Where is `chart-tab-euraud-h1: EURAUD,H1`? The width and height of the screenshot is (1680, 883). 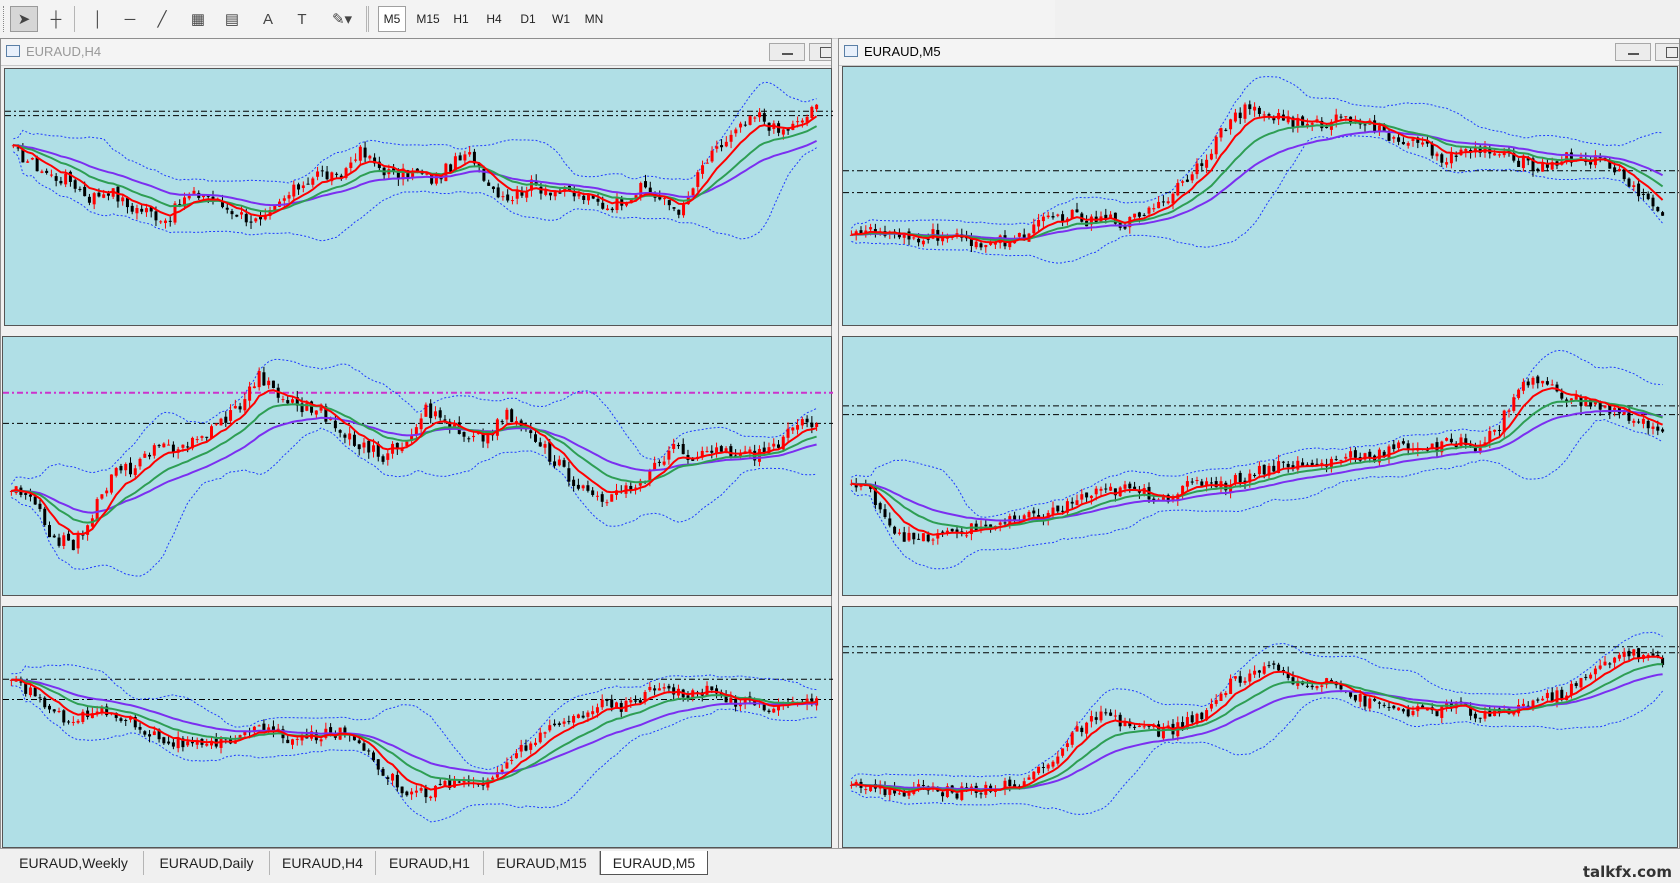
chart-tab-euraud-h1: EURAUD,H1 is located at coordinates (430, 863).